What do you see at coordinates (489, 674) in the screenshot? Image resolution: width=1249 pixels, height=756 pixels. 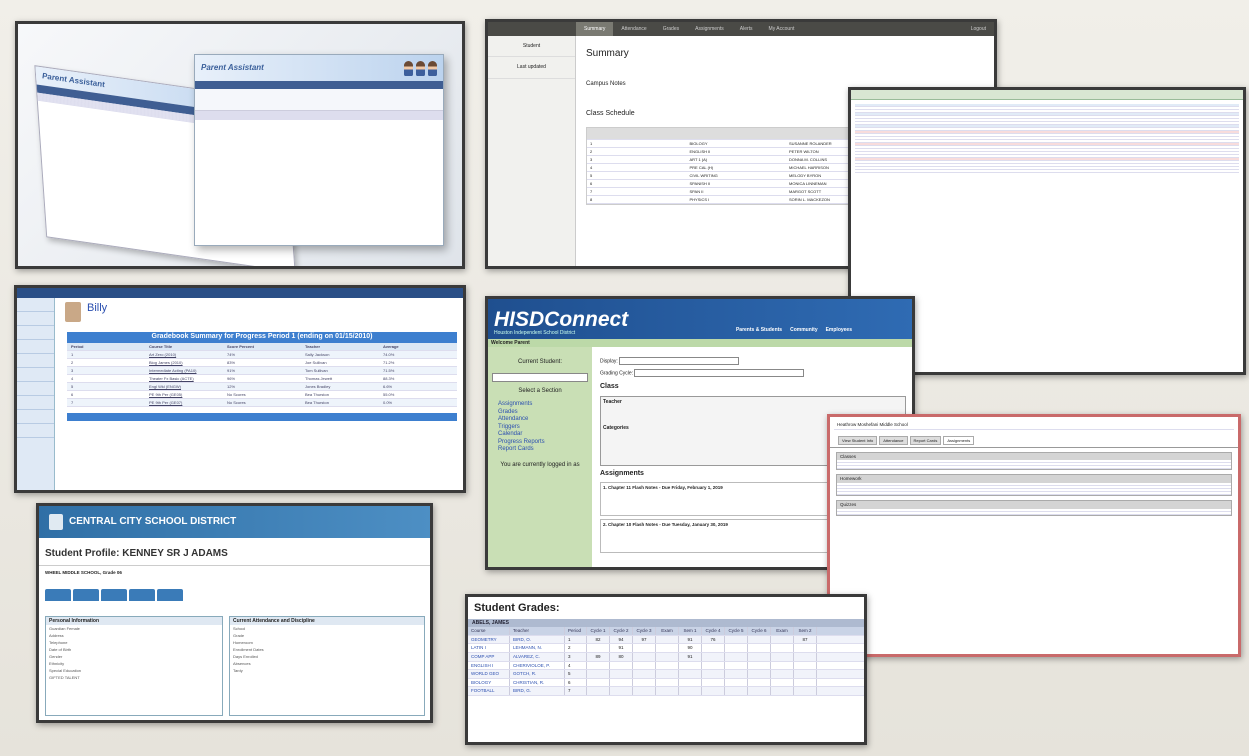 I see `course-link: WORLD GEO` at bounding box center [489, 674].